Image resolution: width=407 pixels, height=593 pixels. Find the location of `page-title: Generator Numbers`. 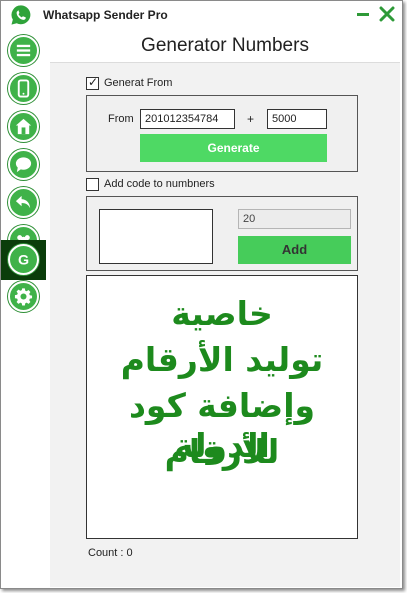

page-title: Generator Numbers is located at coordinates (225, 45).